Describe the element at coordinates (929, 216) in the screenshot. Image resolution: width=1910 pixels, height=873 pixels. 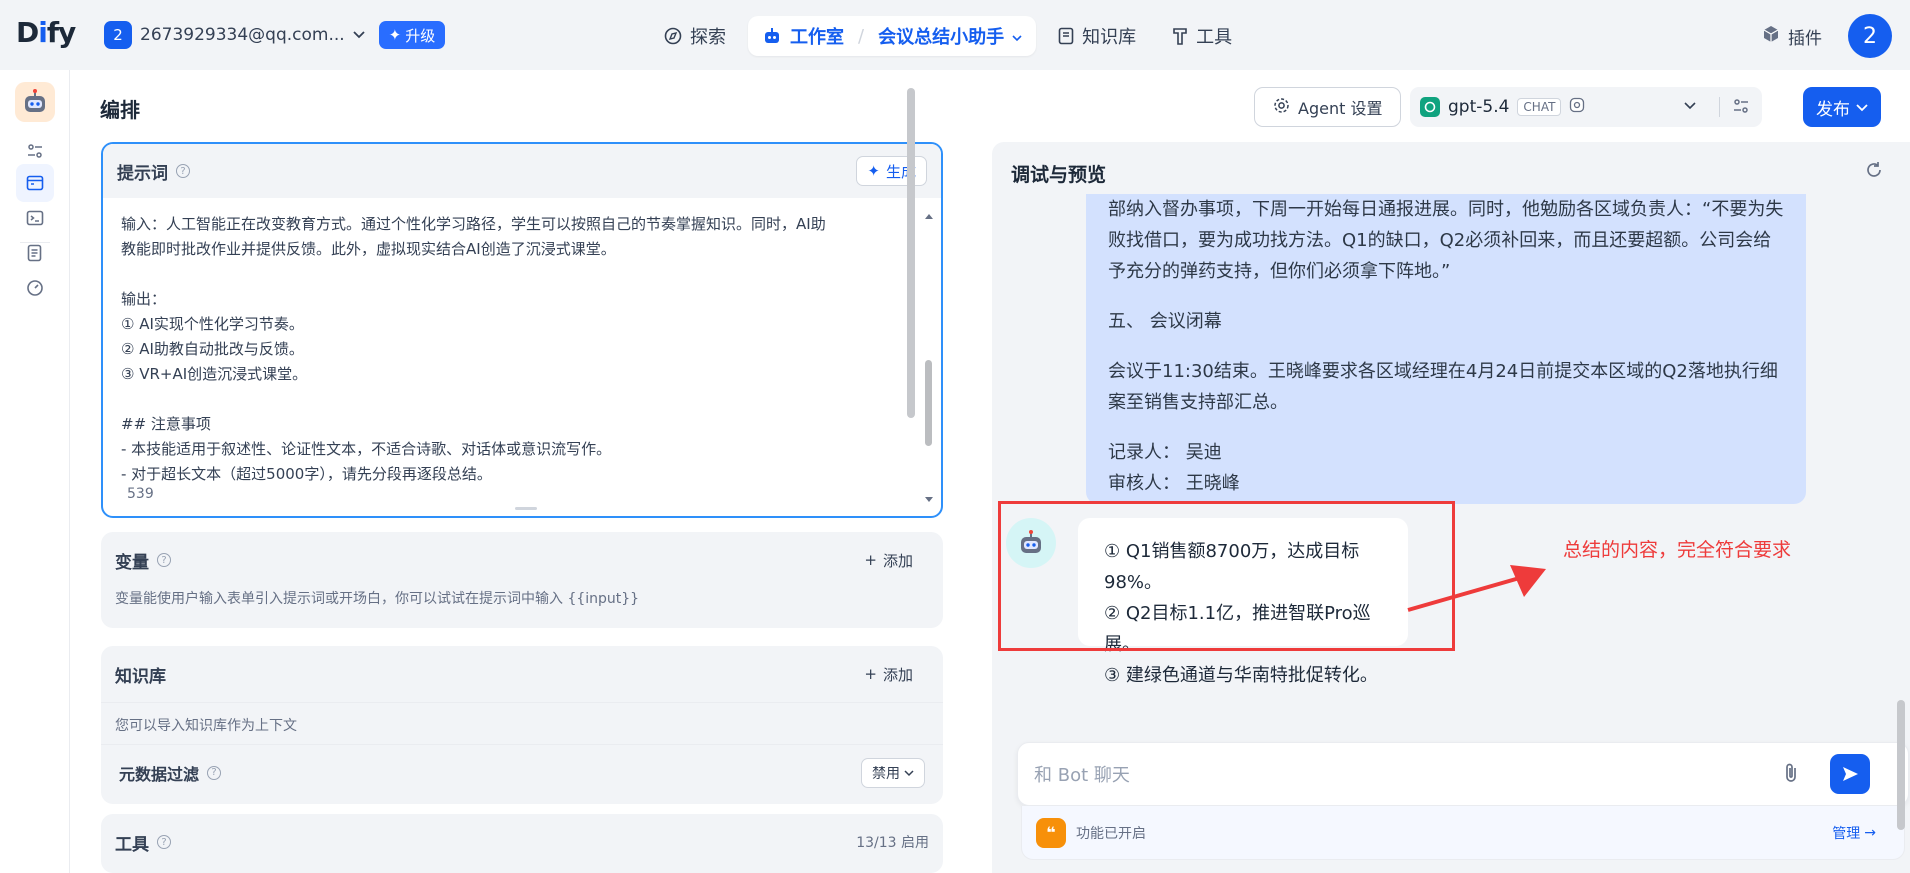
I see `scroll-up-icon` at that location.